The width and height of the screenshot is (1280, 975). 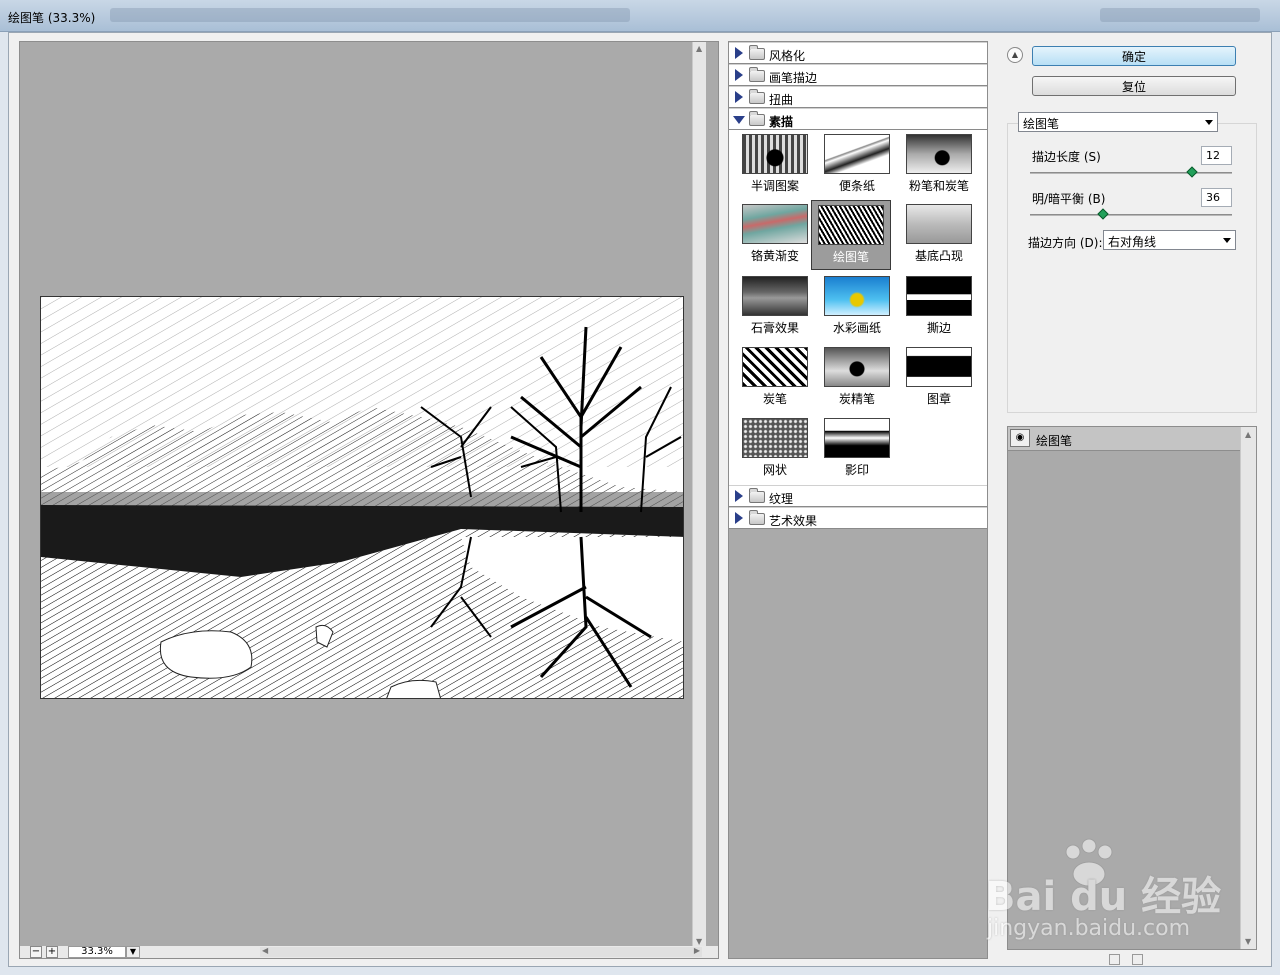 What do you see at coordinates (1115, 893) in the screenshot?
I see `baidu-watermark: Bai du 经验 jingyan.baidu.com` at bounding box center [1115, 893].